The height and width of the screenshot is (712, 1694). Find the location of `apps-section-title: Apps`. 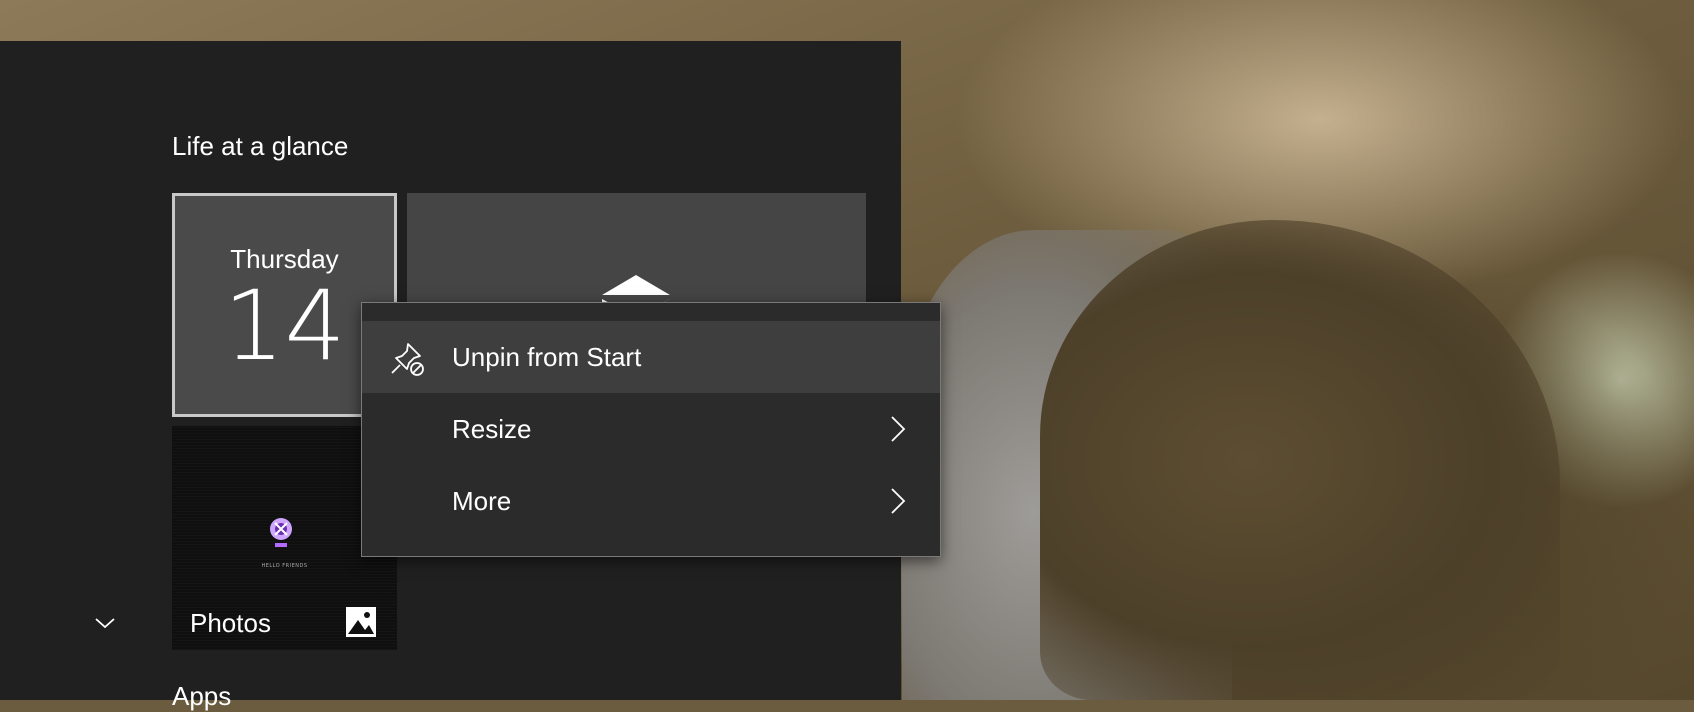

apps-section-title: Apps is located at coordinates (202, 696).